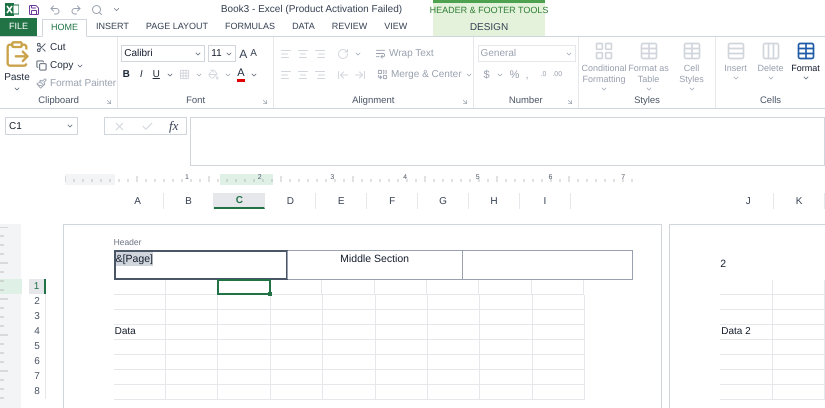 The height and width of the screenshot is (408, 825). What do you see at coordinates (799, 201) in the screenshot?
I see `column-header: K` at bounding box center [799, 201].